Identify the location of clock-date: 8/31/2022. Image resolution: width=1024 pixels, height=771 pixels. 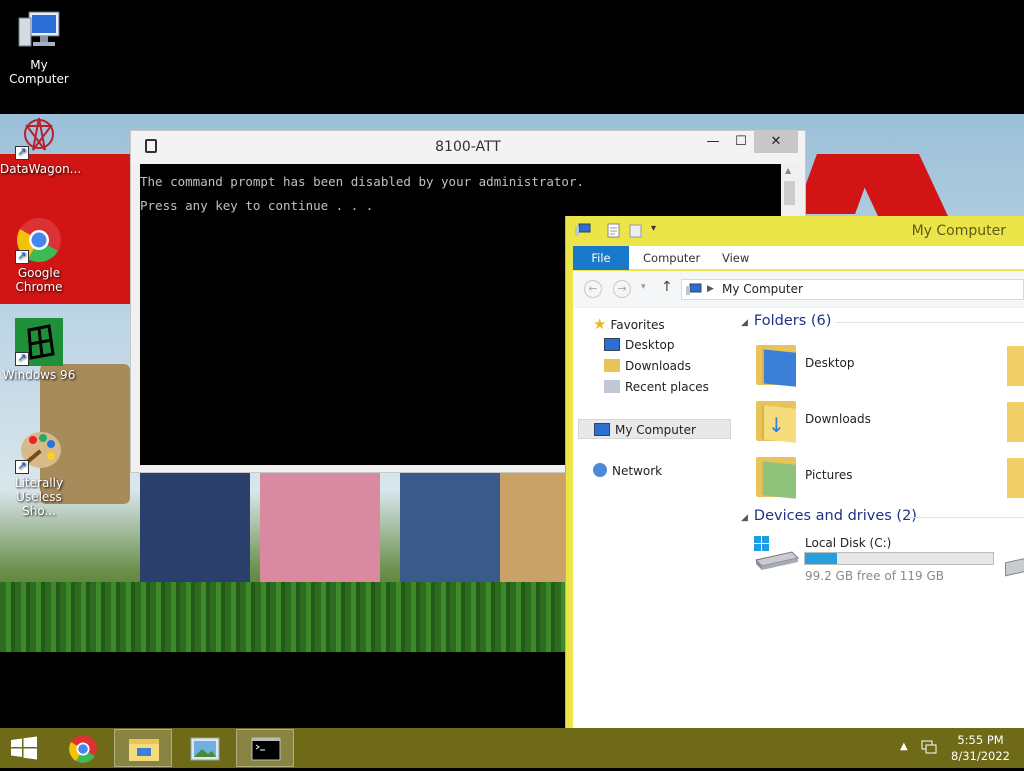
(980, 756).